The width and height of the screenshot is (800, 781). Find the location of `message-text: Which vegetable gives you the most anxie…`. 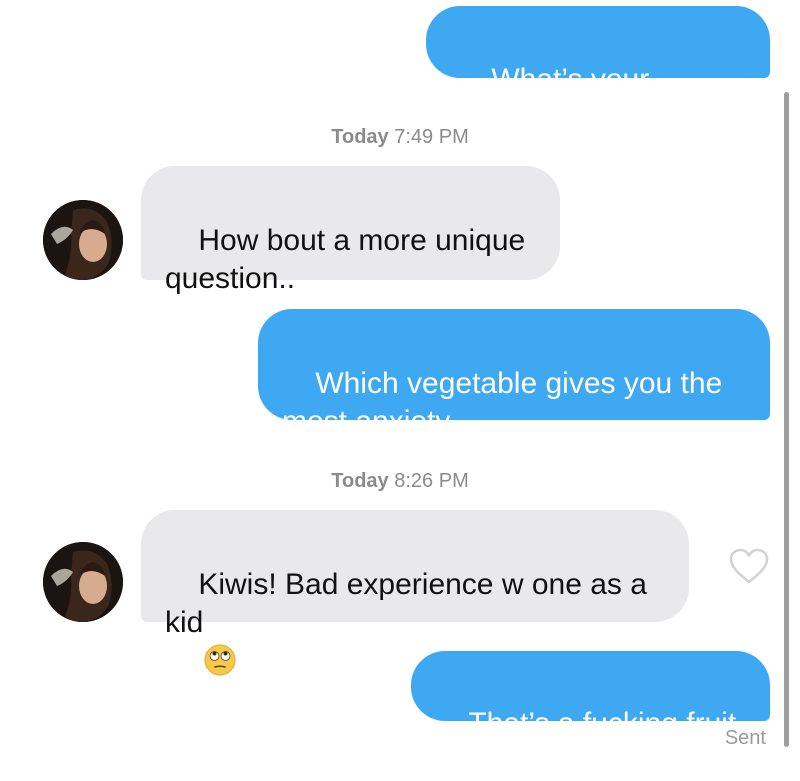

message-text: Which vegetable gives you the most anxie… is located at coordinates (502, 402).